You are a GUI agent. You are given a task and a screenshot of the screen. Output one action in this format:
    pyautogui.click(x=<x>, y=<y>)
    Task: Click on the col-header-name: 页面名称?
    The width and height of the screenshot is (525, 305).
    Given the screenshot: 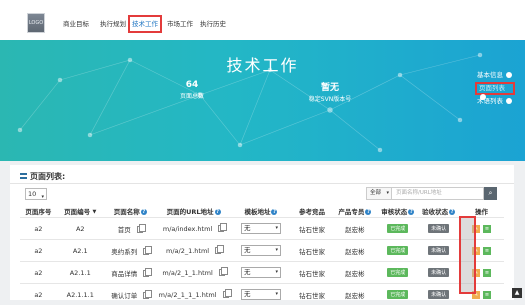 What is the action you would take?
    pyautogui.click(x=130, y=211)
    